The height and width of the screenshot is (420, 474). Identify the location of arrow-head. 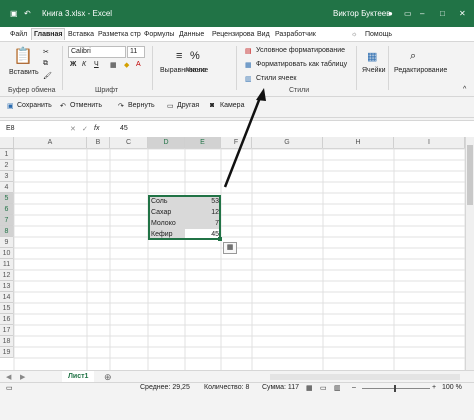
(261, 94).